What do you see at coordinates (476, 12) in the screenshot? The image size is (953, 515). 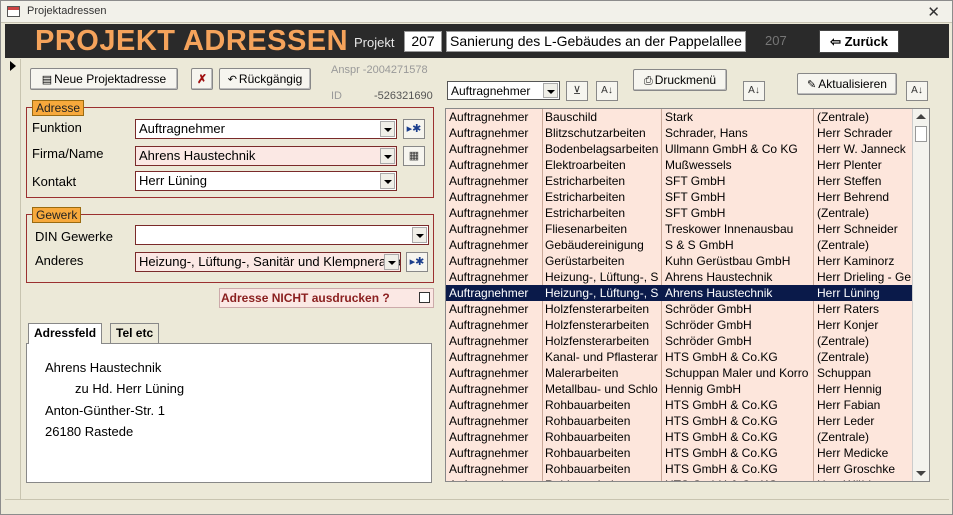 I see `title-bar: Projektadressen ✕` at bounding box center [476, 12].